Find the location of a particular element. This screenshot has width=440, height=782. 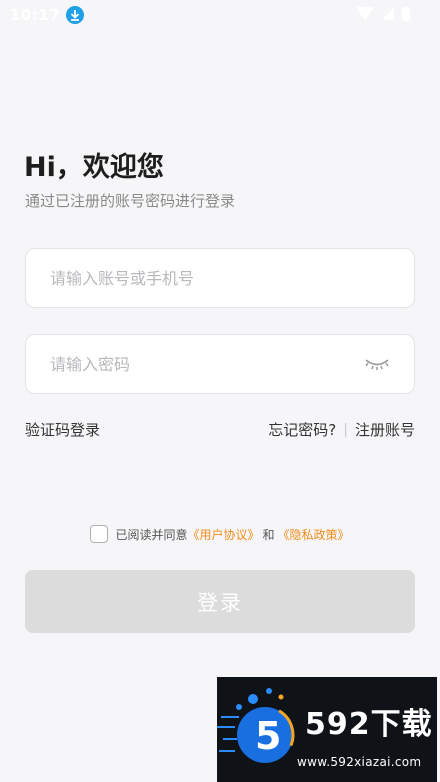

account-input is located at coordinates (220, 278).